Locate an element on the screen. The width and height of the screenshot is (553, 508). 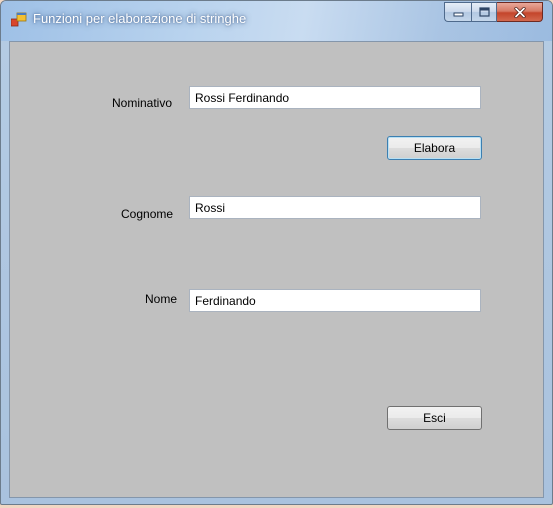
nominativo-input: Rossi Ferdinando is located at coordinates (335, 97).